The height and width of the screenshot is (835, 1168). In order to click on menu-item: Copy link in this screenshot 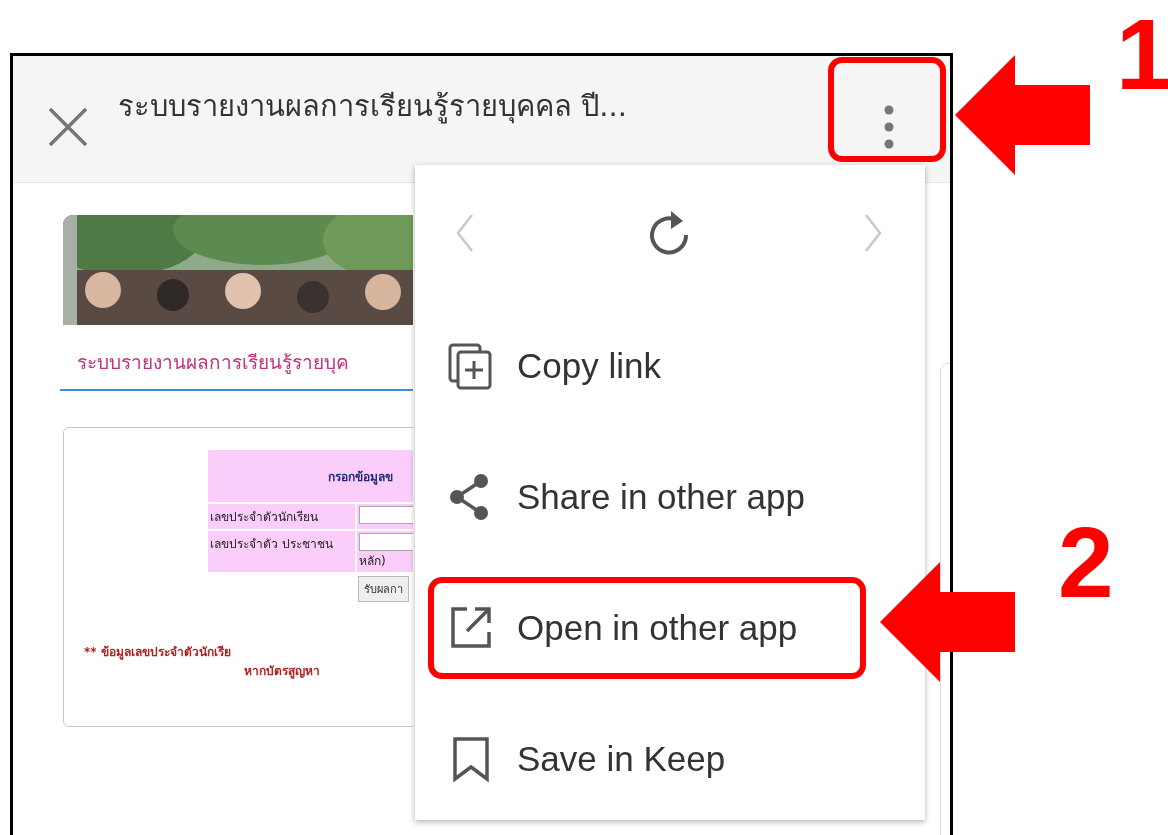, I will do `click(670, 365)`.